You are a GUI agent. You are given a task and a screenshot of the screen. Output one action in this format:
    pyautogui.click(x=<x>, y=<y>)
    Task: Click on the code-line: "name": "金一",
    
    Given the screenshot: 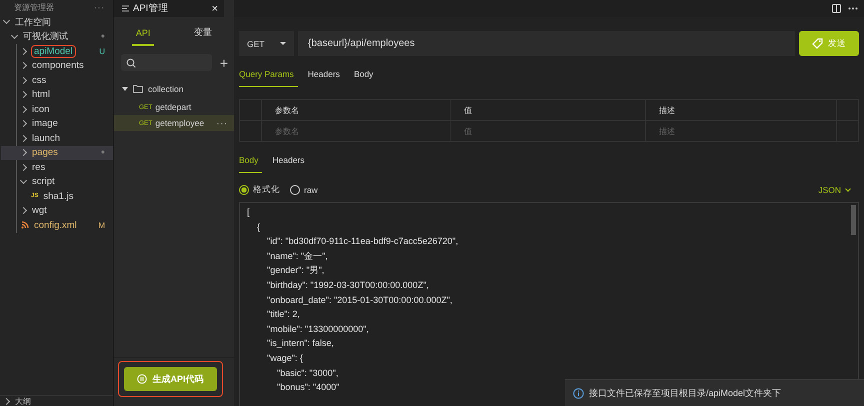 What is the action you would take?
    pyautogui.click(x=297, y=256)
    